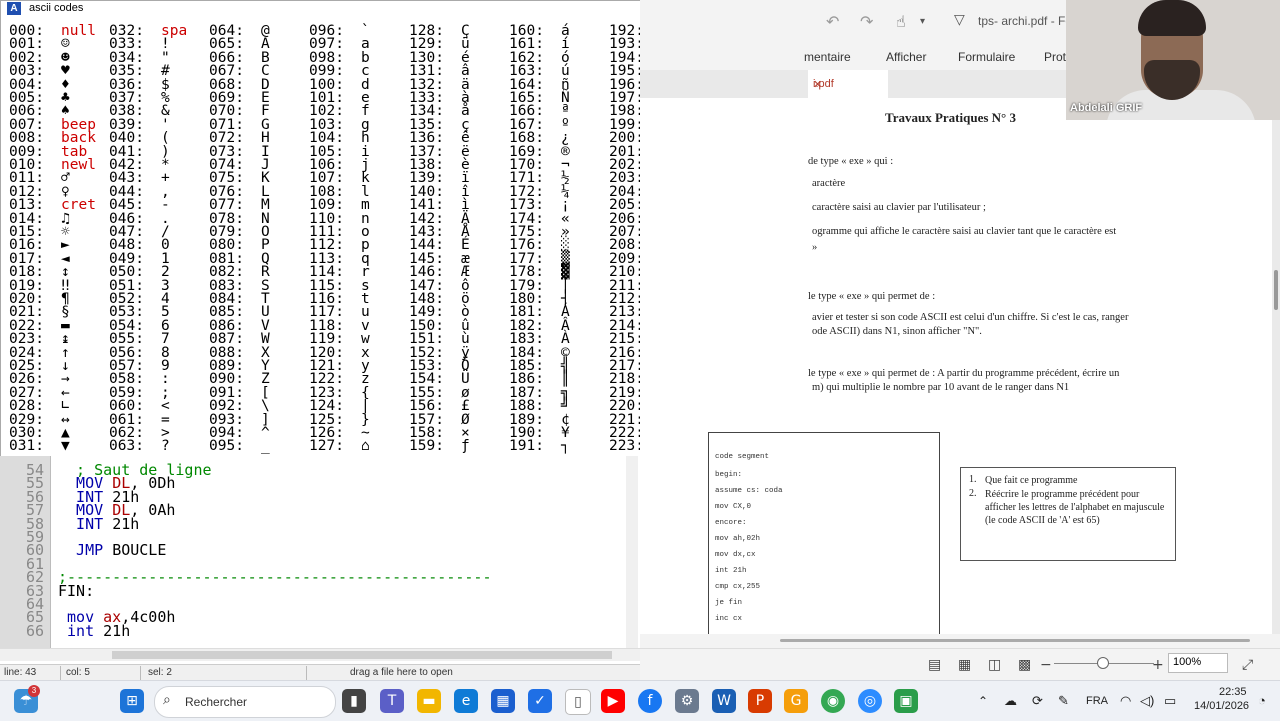 The image size is (1280, 721). Describe the element at coordinates (25, 552) in the screenshot. I see `line-number-gutter: 54 55 56 57 58 59 60 61 62 63 64 65 66` at that location.